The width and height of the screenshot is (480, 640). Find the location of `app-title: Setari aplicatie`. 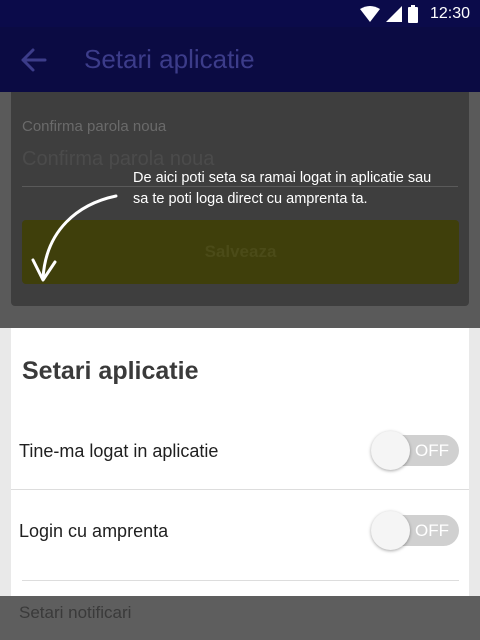

app-title: Setari aplicatie is located at coordinates (169, 59).